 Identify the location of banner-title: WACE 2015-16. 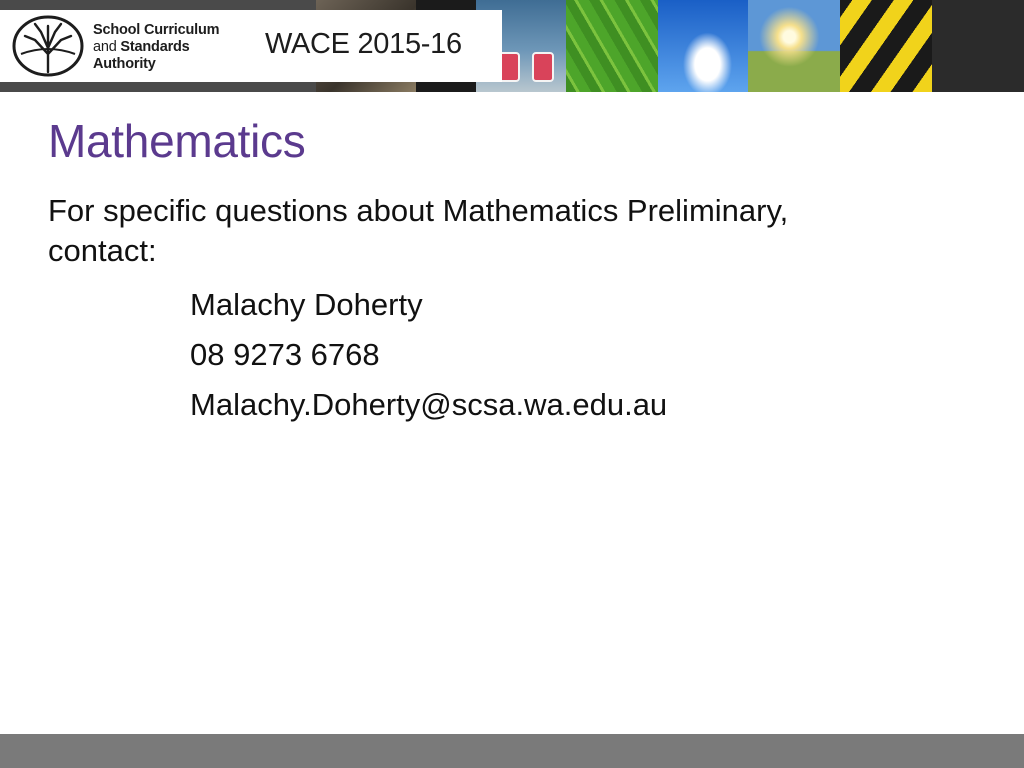
(363, 44).